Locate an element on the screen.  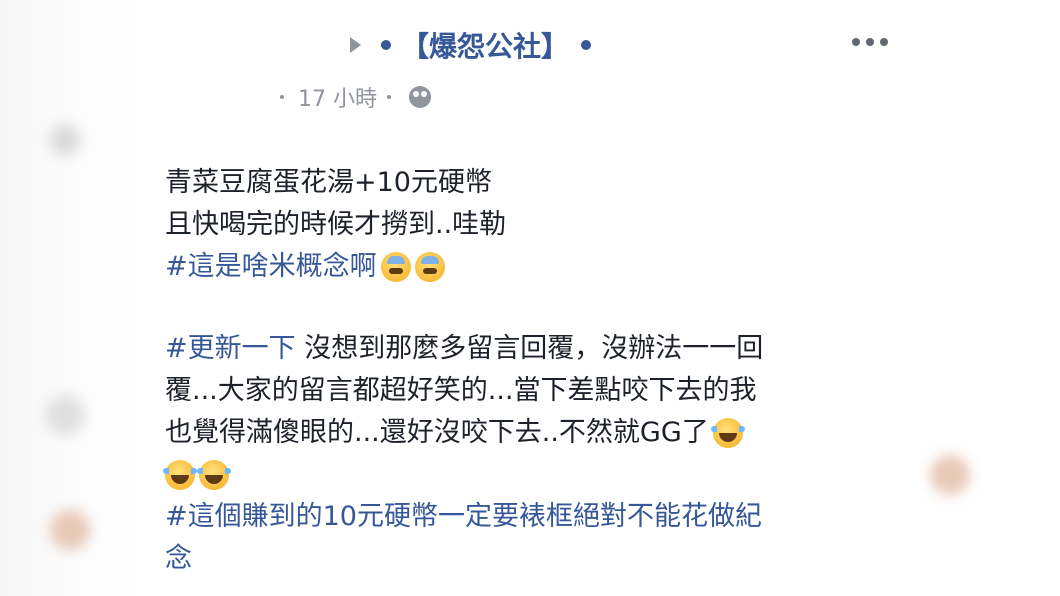
post-line-8: #這個賺到的10元硬幣一定要裱框絕對不能花做紀 is located at coordinates (535, 517).